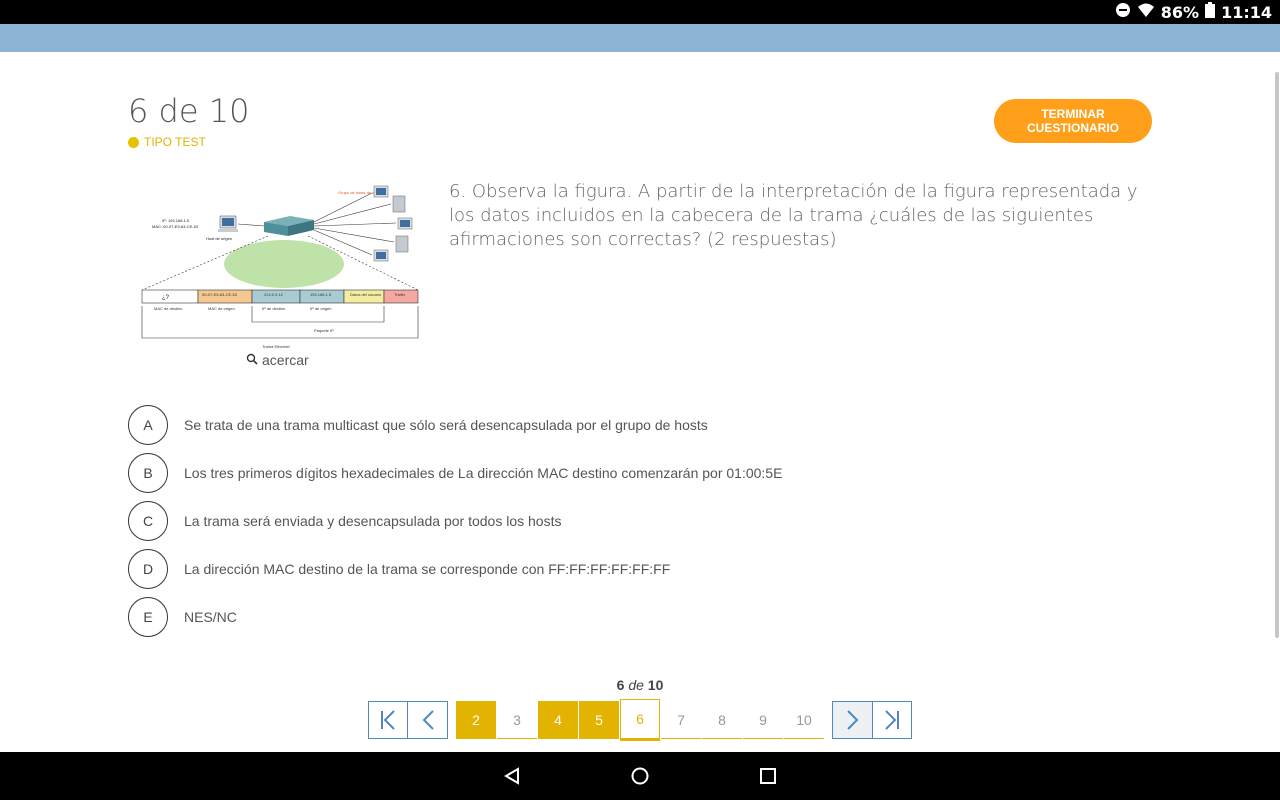 The height and width of the screenshot is (800, 1280). Describe the element at coordinates (168, 308) in the screenshot. I see `field-dest-mac: MAC de destino` at that location.